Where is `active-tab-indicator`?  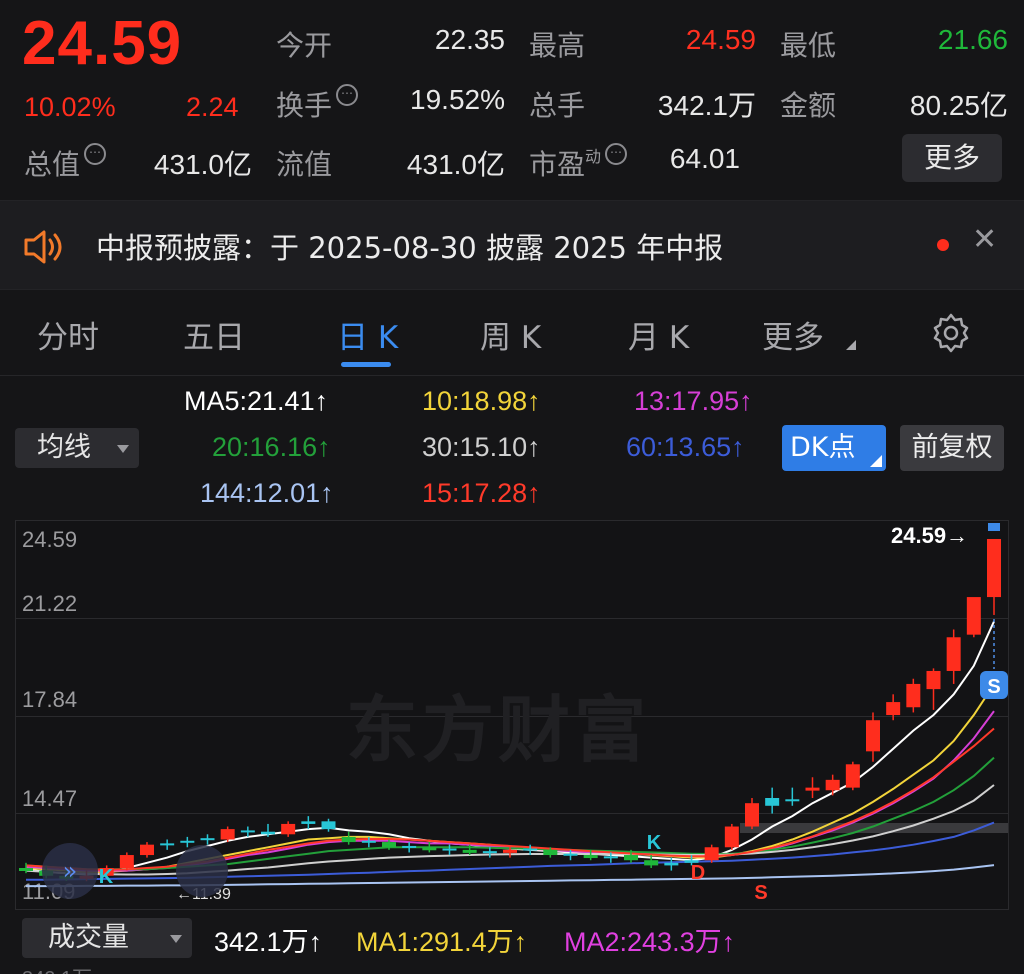
active-tab-indicator is located at coordinates (366, 364).